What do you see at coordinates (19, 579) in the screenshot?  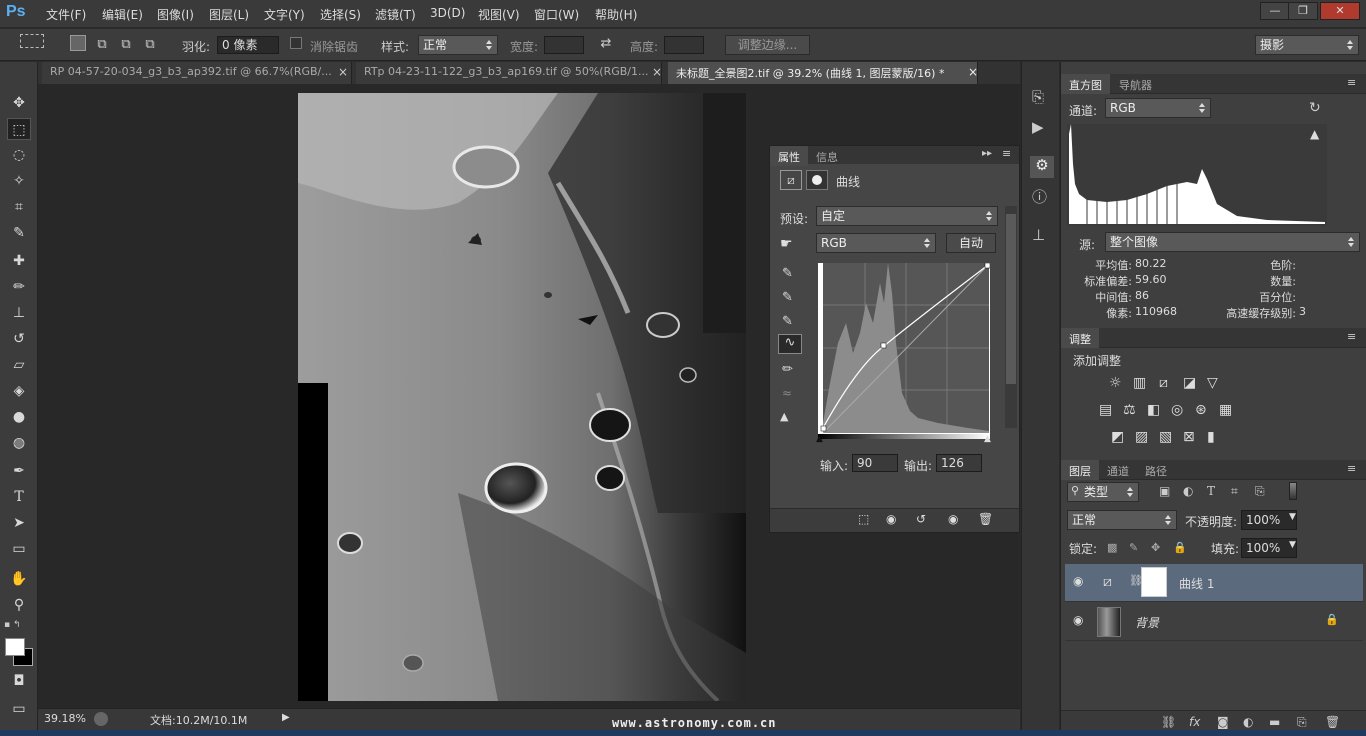 I see `hand-tool-icon: ✋` at bounding box center [19, 579].